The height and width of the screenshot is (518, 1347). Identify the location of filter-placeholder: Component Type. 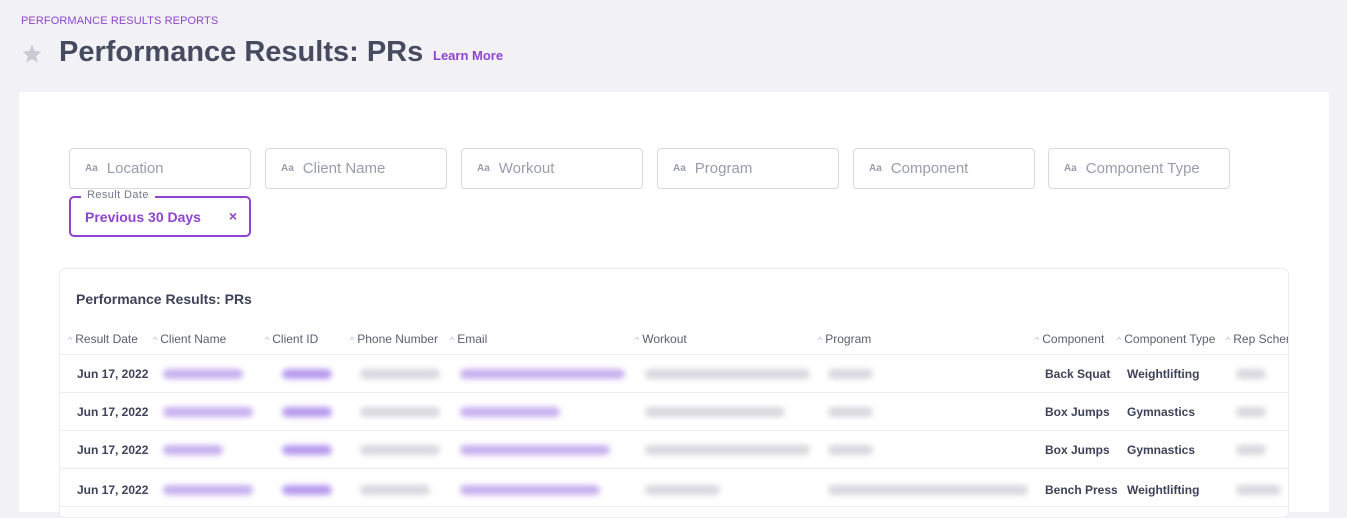
(1142, 168).